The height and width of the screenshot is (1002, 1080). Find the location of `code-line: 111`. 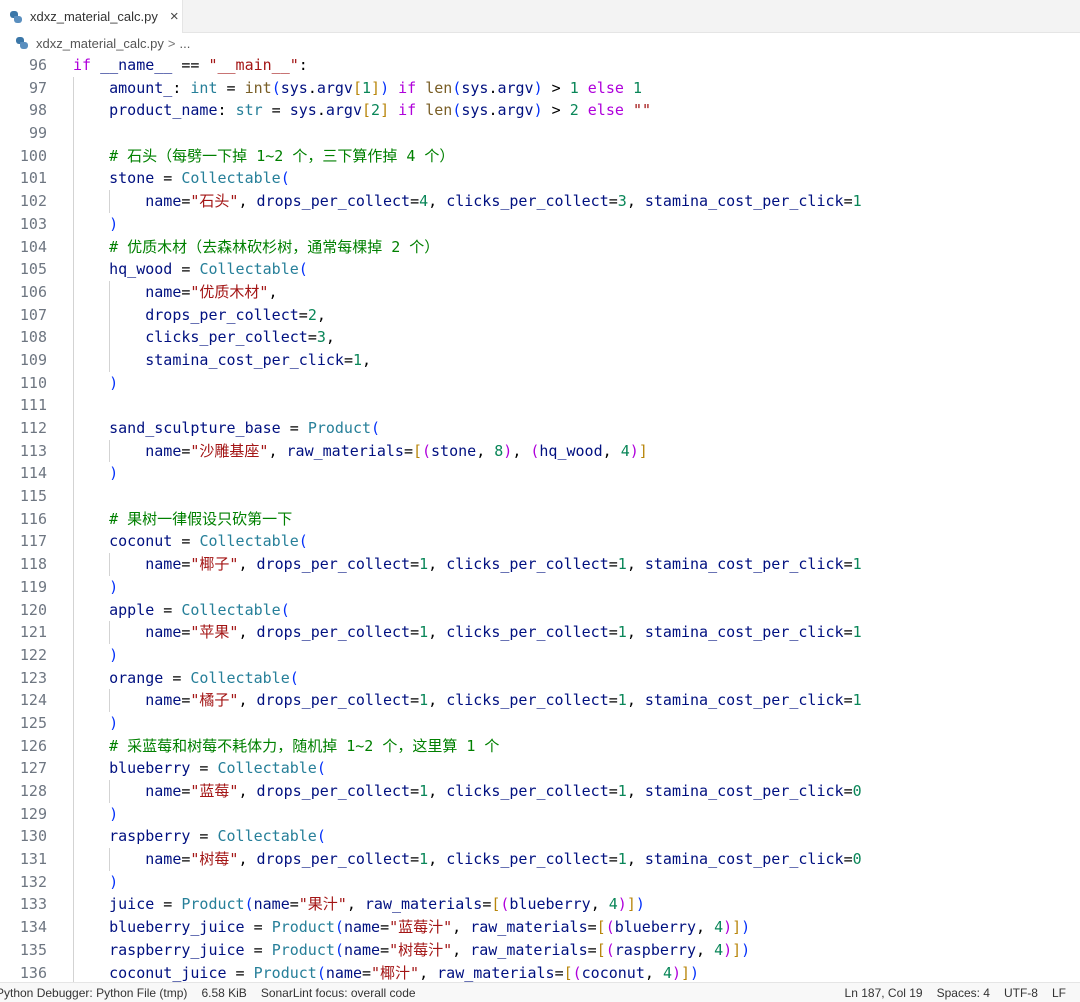

code-line: 111 is located at coordinates (540, 405).